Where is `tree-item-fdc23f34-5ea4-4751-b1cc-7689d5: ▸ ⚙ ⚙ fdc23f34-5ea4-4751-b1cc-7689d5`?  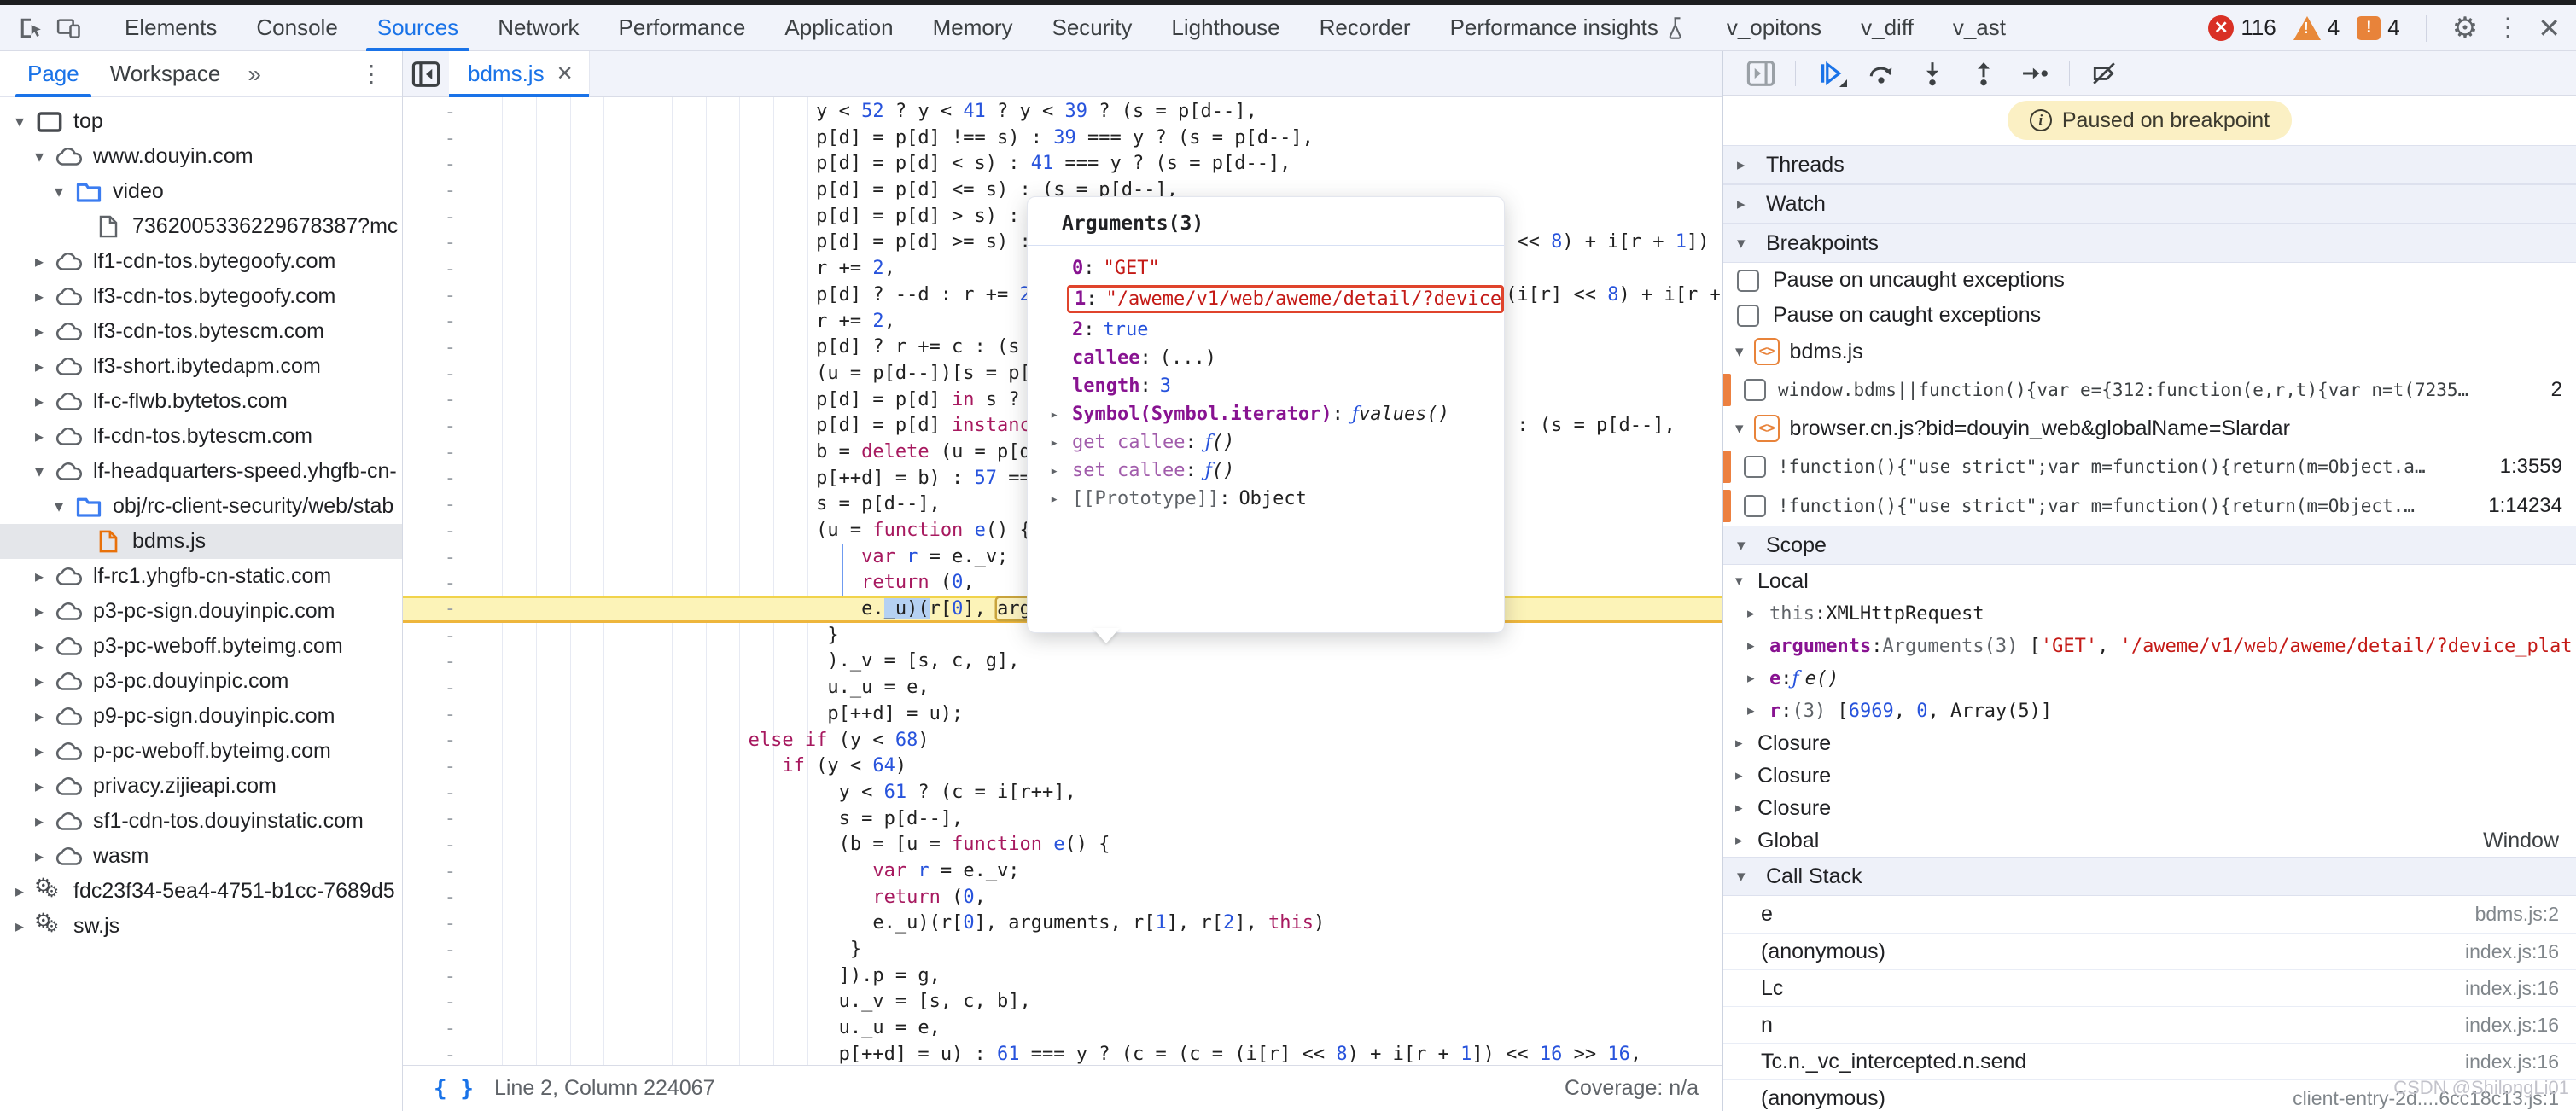
tree-item-fdc23f34-5ea4-4751-b1cc-7689d5: ▸ ⚙ ⚙ fdc23f34-5ea4-4751-b1cc-7689d5 is located at coordinates (201, 892).